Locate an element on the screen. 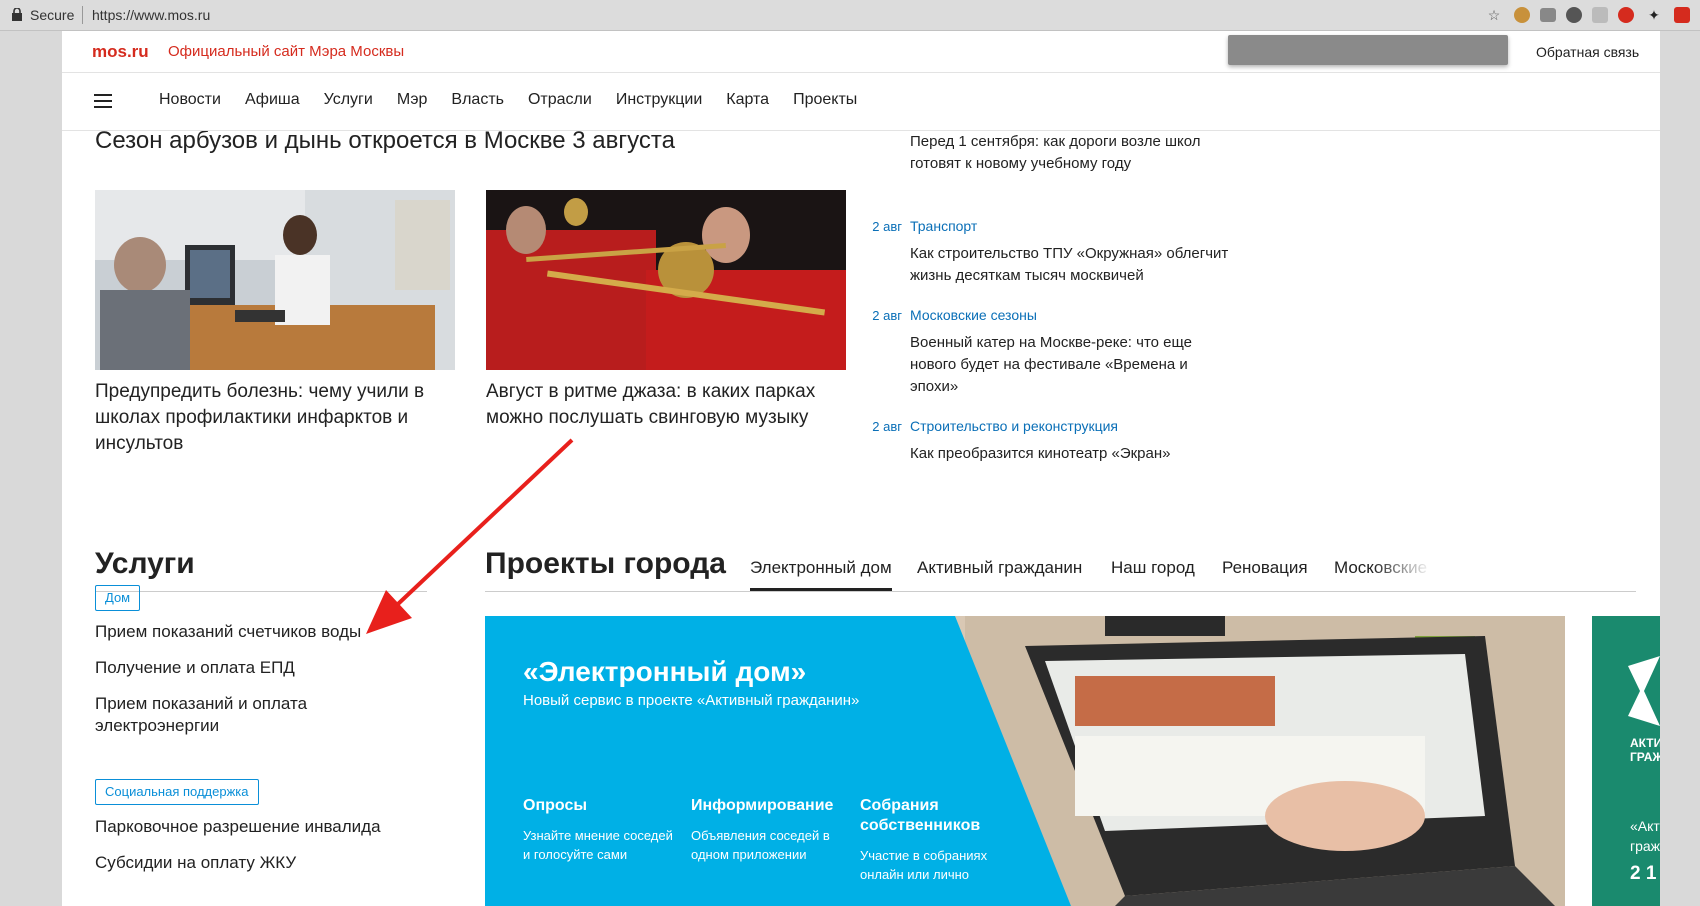  side-banner-logo-text: АКТИ ГРАЖ is located at coordinates (1645, 750).